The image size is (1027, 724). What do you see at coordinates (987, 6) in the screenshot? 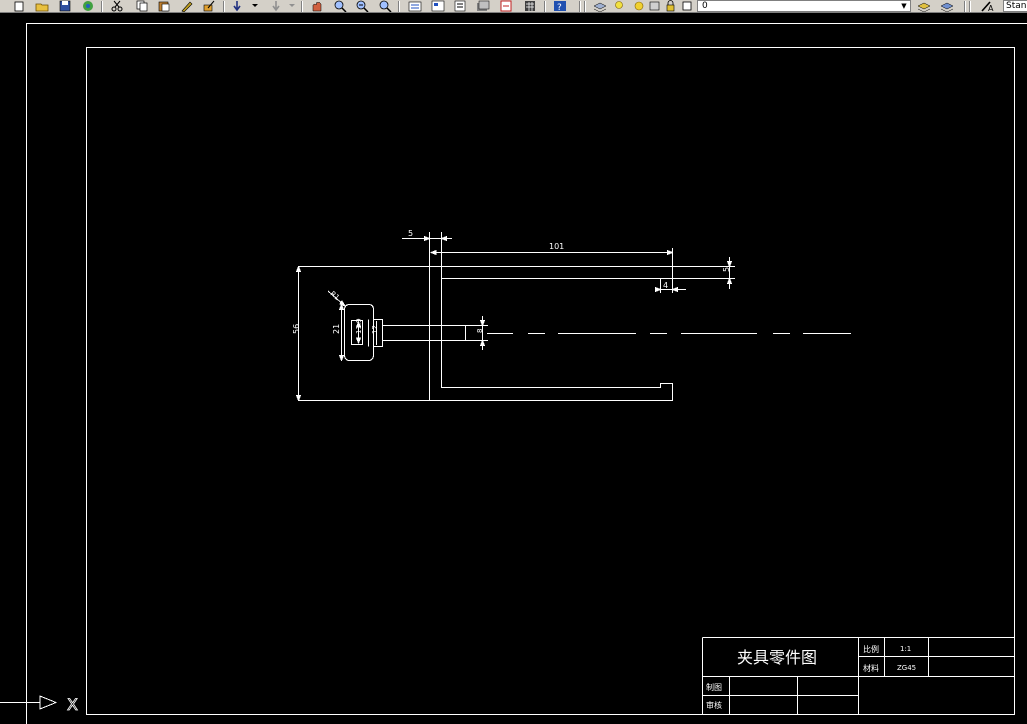
I see `text-style-icon: A` at bounding box center [987, 6].